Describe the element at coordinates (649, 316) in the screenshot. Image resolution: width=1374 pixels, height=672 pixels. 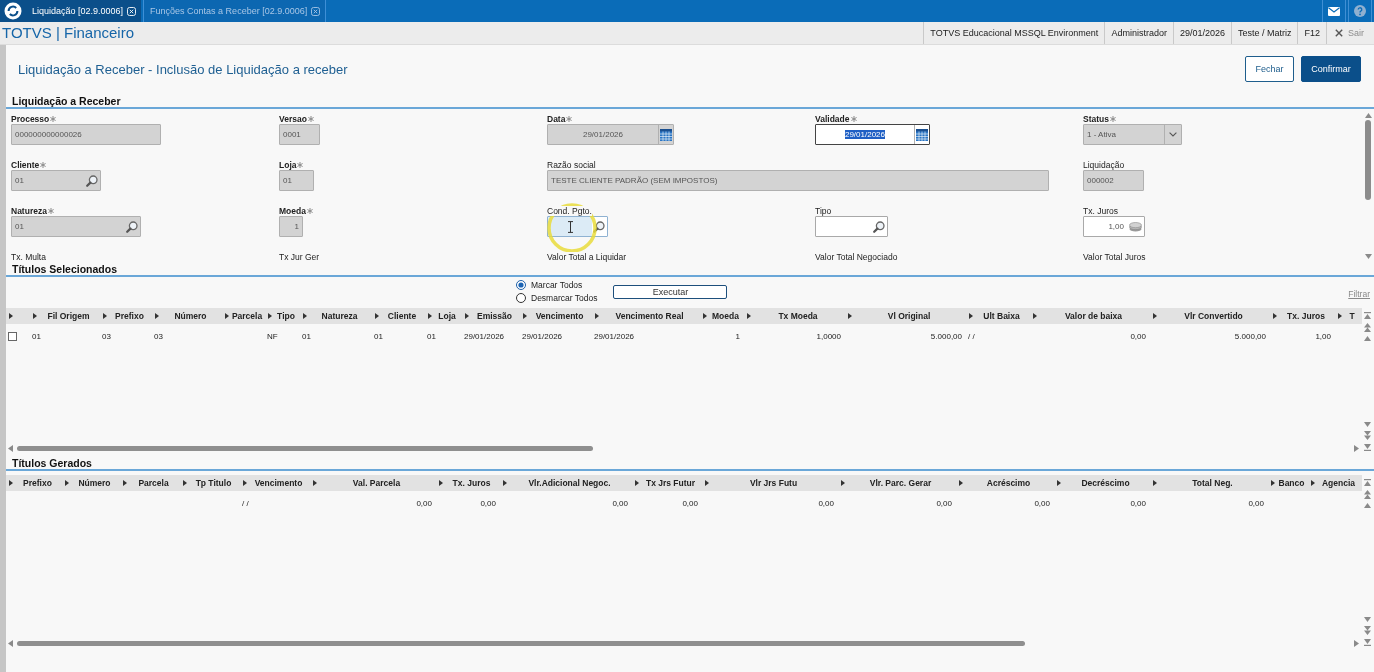
I see `column-header: Vencimento Real` at that location.